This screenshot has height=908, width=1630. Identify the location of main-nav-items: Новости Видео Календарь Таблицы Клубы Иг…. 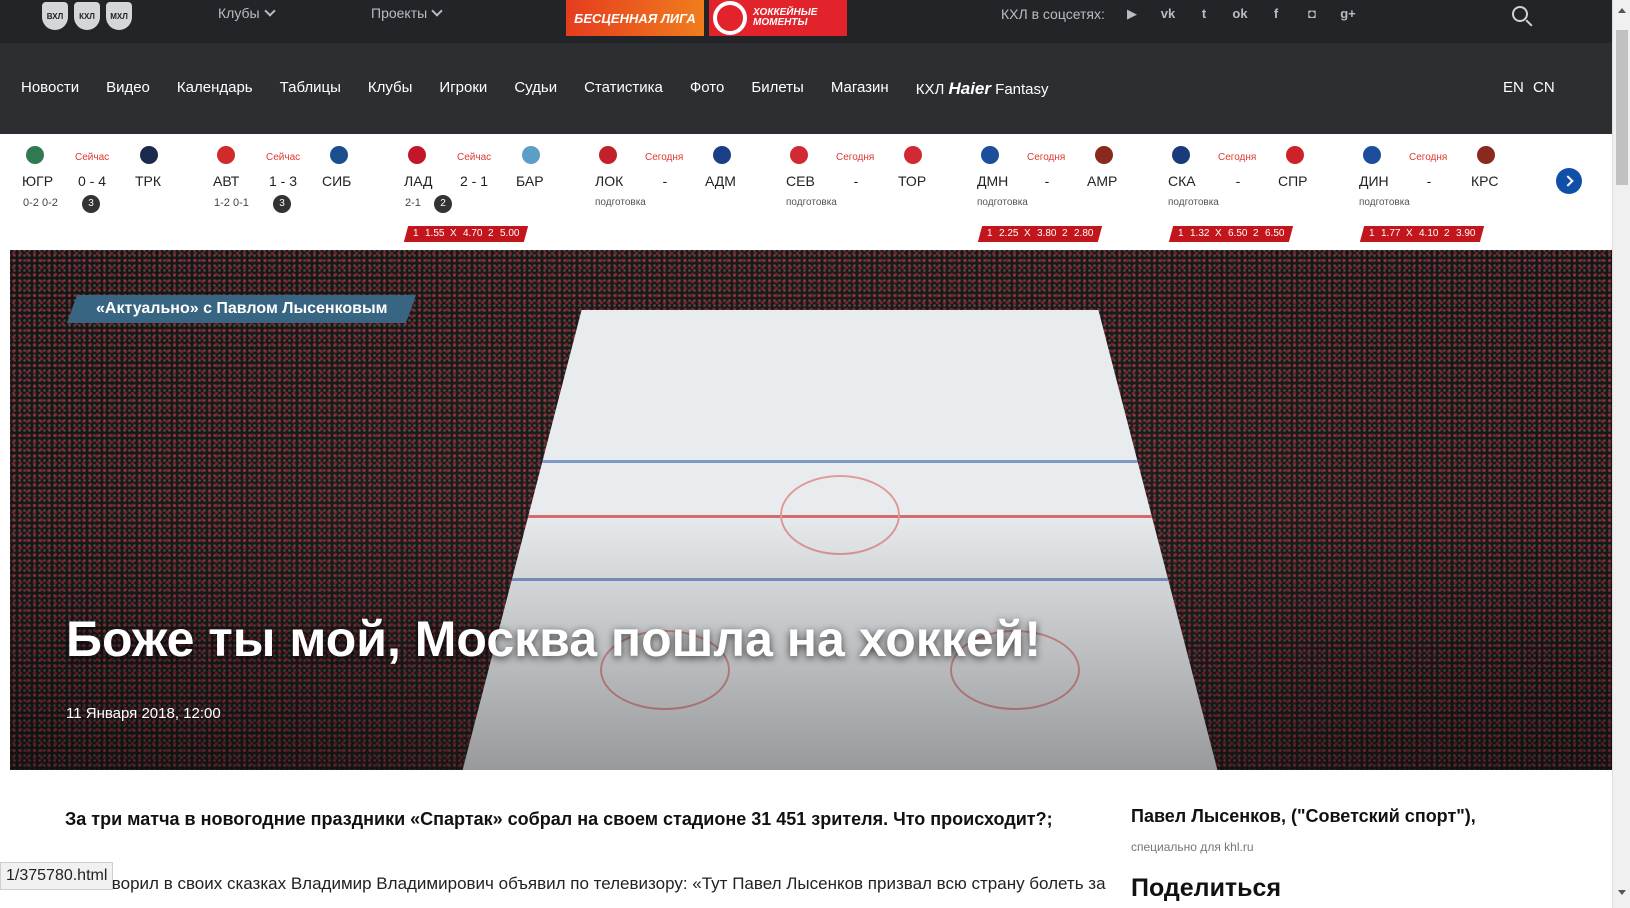
(535, 89).